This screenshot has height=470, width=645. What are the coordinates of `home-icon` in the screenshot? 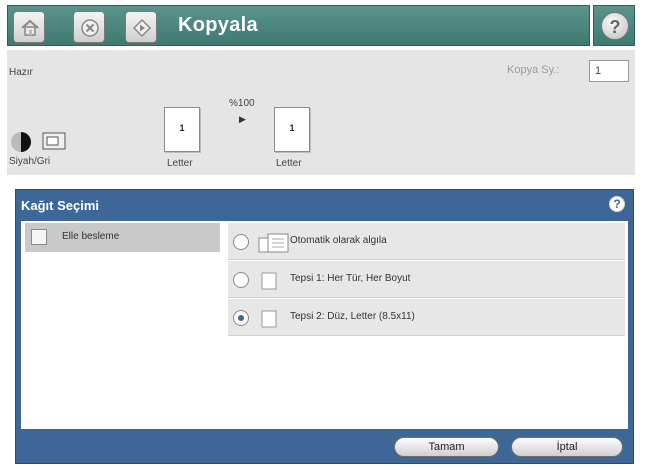 It's located at (30, 27).